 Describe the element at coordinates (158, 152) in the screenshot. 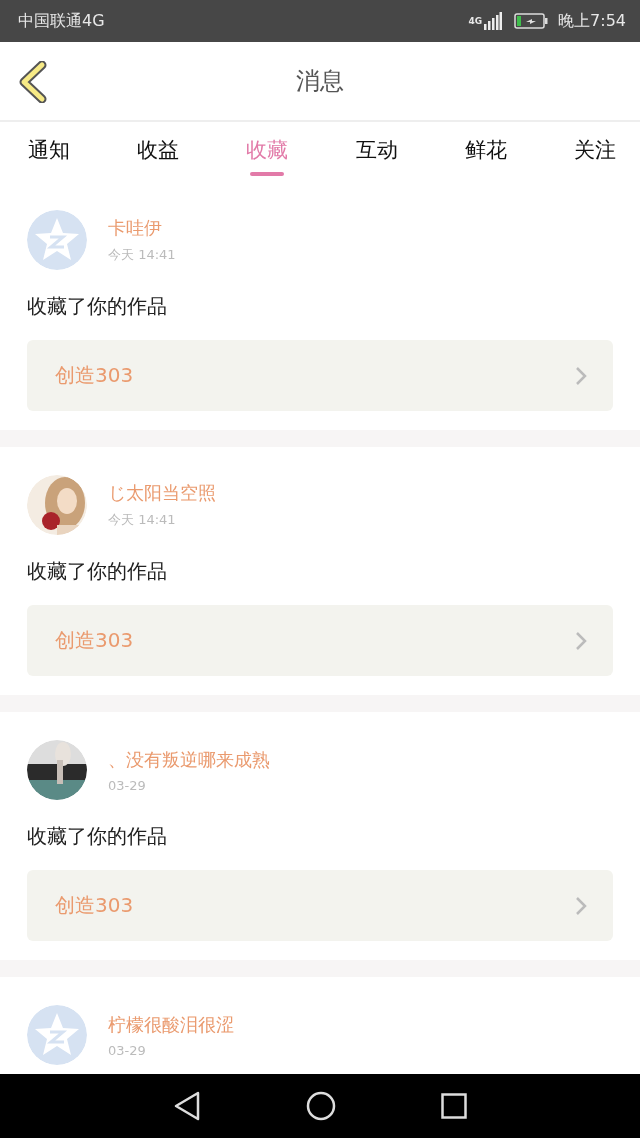

I see `tab: 收益` at that location.